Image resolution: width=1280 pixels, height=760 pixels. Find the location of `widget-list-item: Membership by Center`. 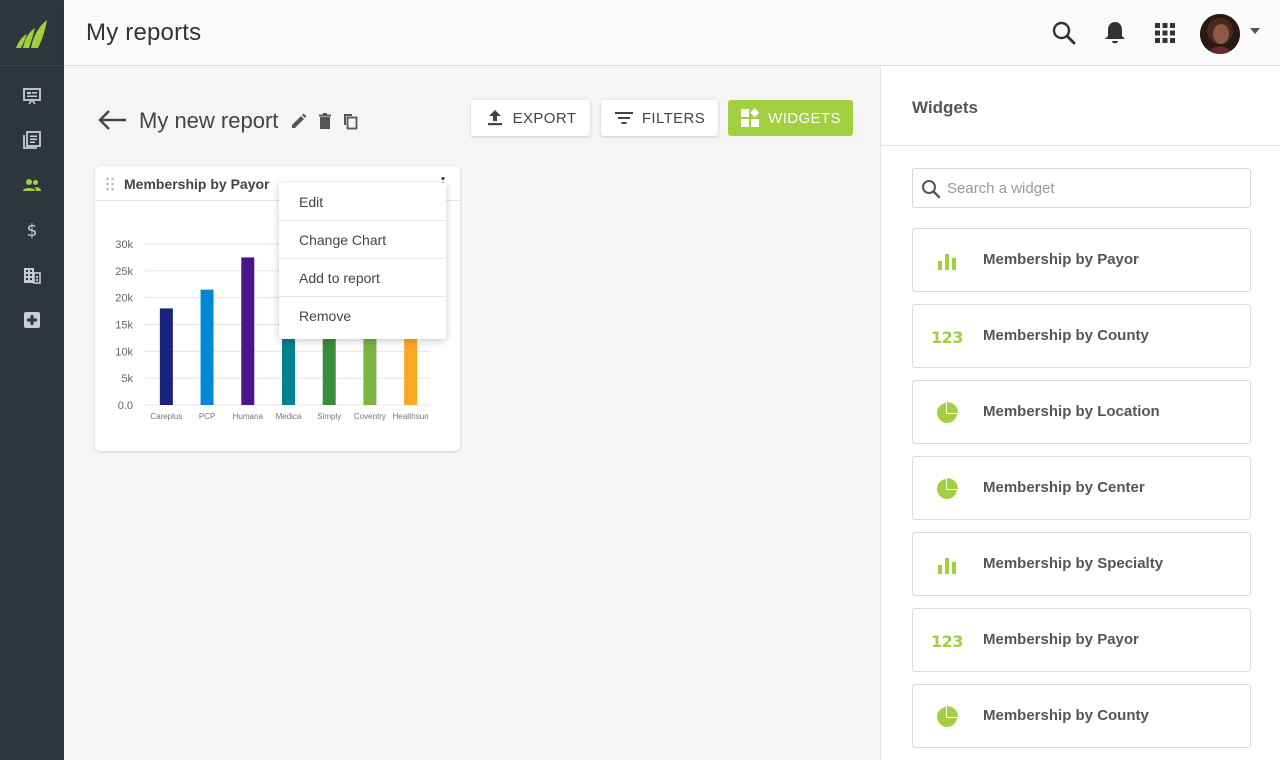

widget-list-item: Membership by Center is located at coordinates (1081, 488).